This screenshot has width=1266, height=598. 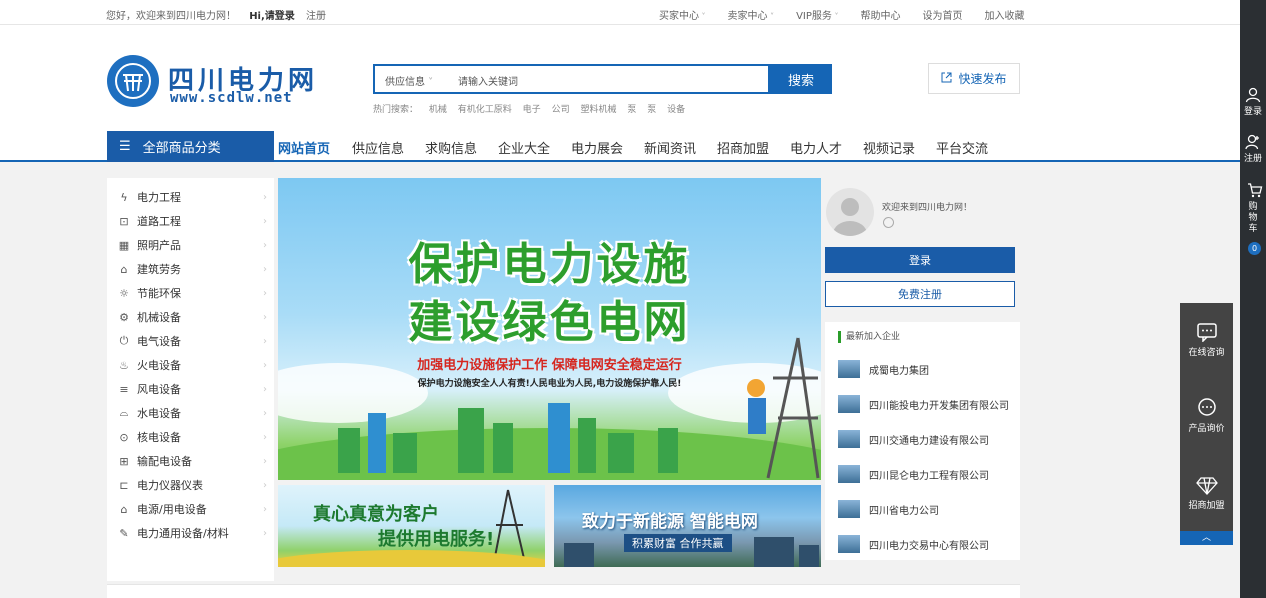 I want to click on banner-small1-line1: 真心真意为客户, so click(x=376, y=514).